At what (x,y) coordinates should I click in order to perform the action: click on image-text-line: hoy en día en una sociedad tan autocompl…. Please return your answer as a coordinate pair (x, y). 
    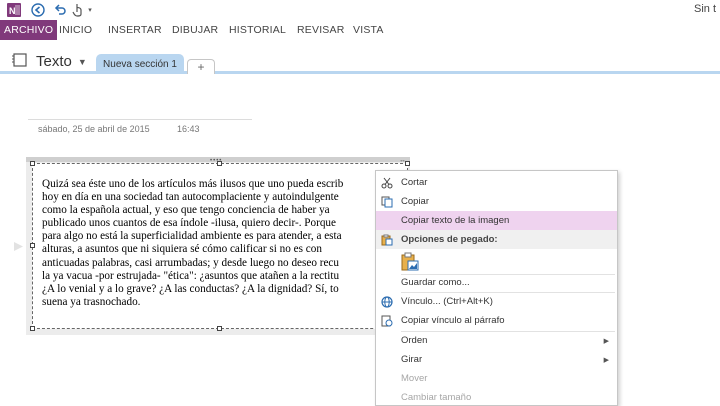
    Looking at the image, I should click on (190, 197).